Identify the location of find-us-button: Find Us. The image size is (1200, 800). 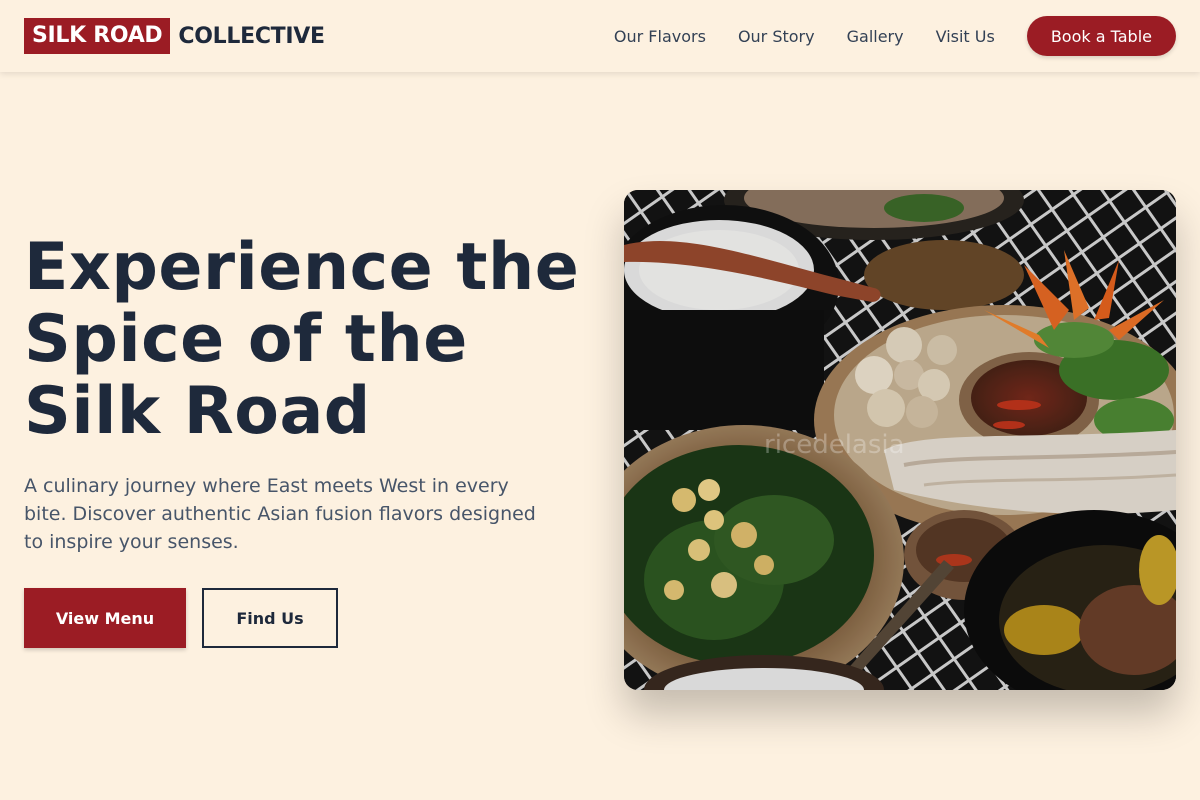
(270, 618).